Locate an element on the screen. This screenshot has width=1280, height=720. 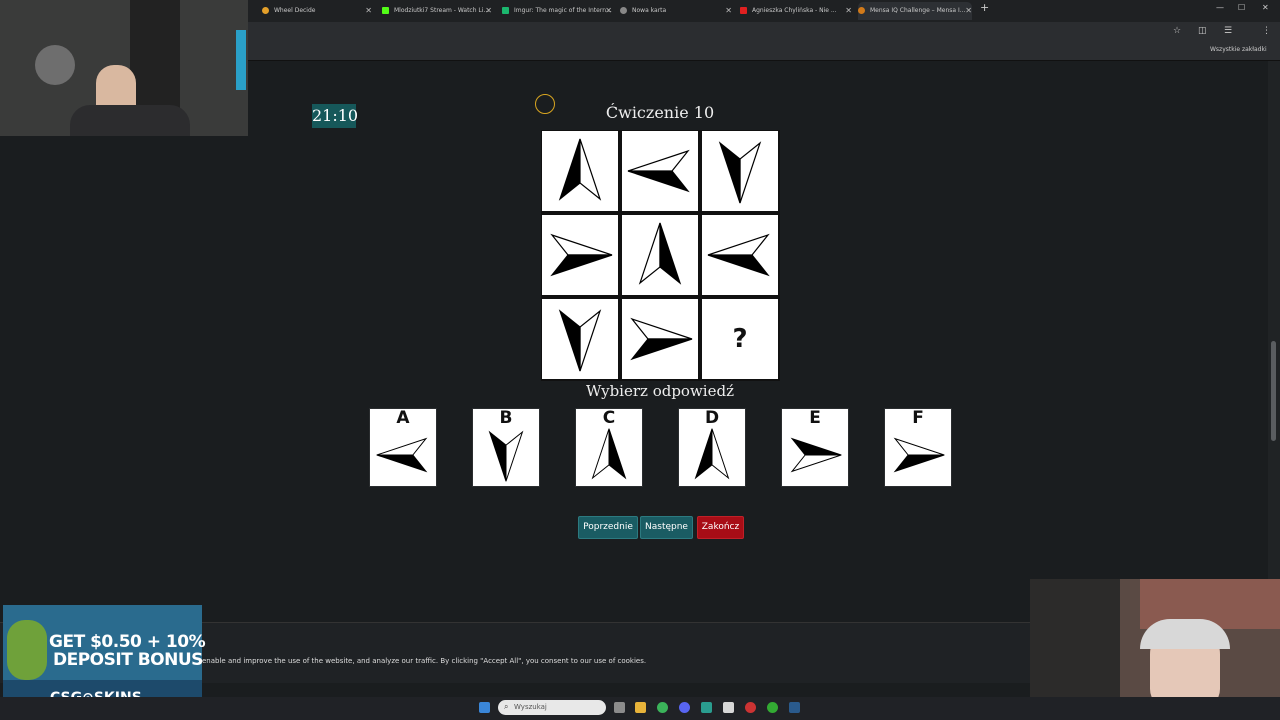
answer-option-c: C is located at coordinates (609, 447).